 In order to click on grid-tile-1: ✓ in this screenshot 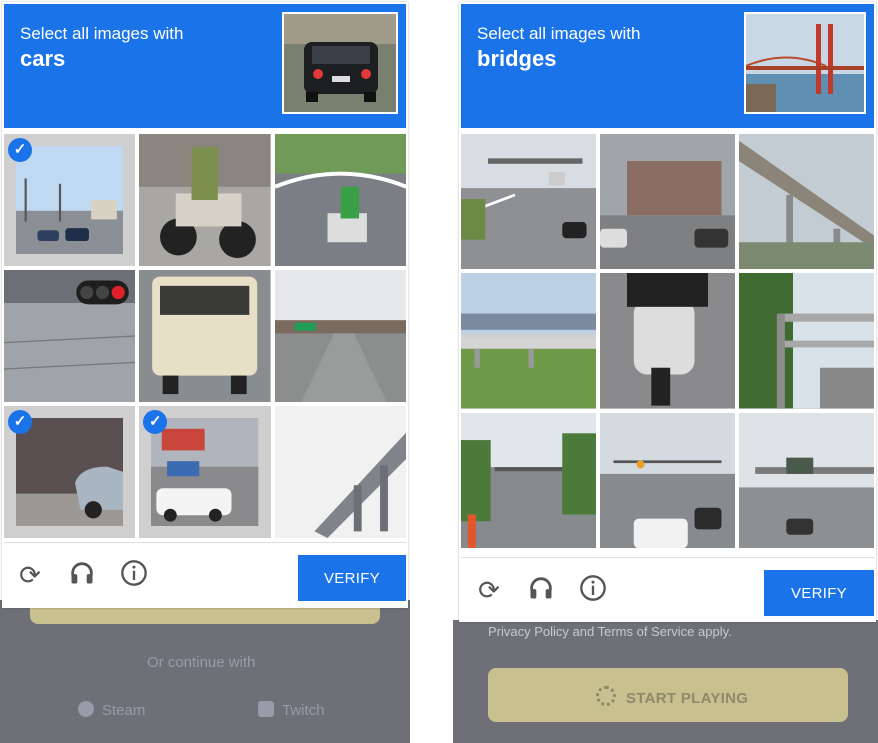, I will do `click(70, 200)`.